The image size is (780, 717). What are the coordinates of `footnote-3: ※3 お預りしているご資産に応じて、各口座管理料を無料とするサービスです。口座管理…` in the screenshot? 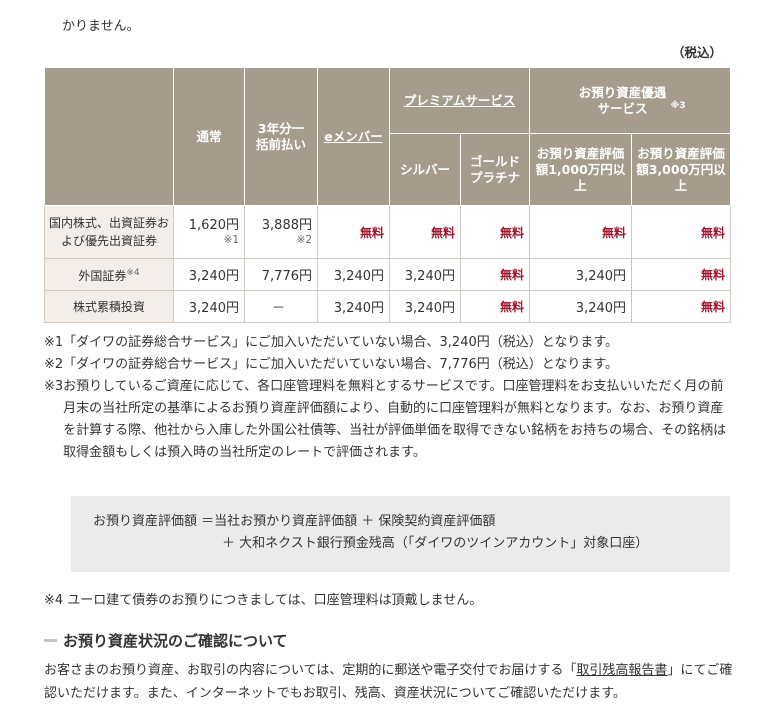 It's located at (385, 419).